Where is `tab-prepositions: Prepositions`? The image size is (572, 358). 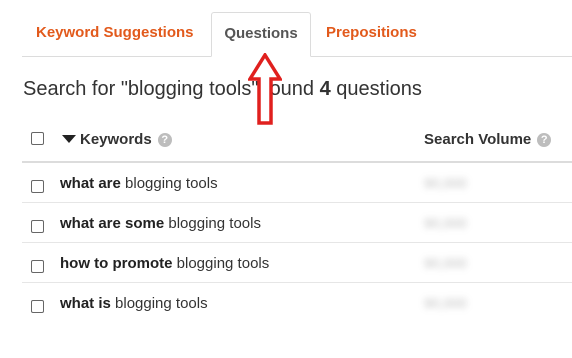 tab-prepositions: Prepositions is located at coordinates (372, 34).